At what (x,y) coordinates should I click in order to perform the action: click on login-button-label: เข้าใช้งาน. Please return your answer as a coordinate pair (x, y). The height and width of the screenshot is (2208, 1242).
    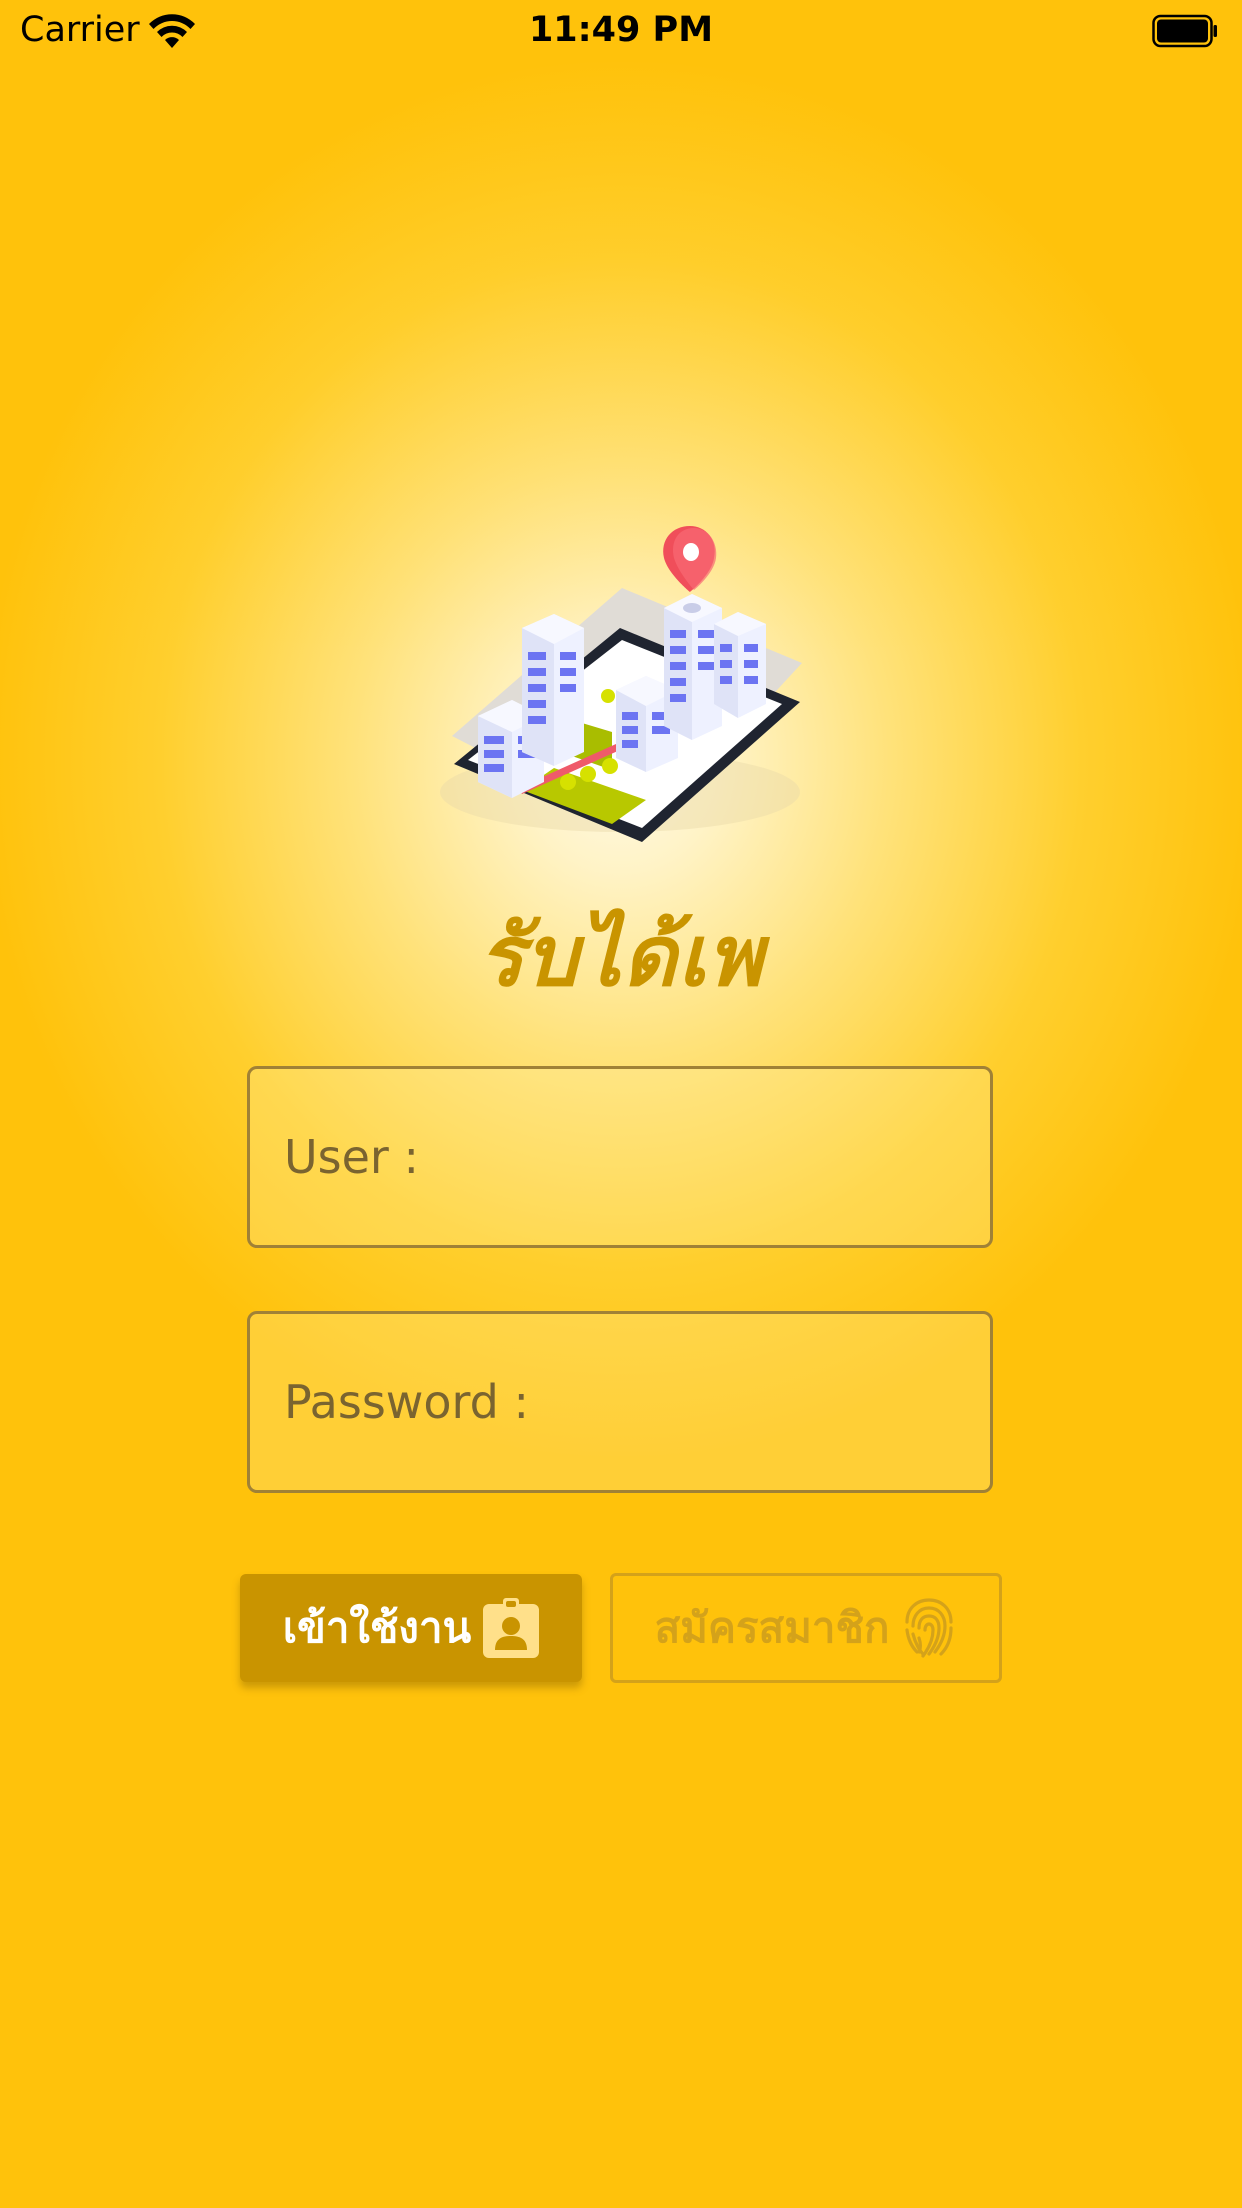
    Looking at the image, I should click on (377, 1627).